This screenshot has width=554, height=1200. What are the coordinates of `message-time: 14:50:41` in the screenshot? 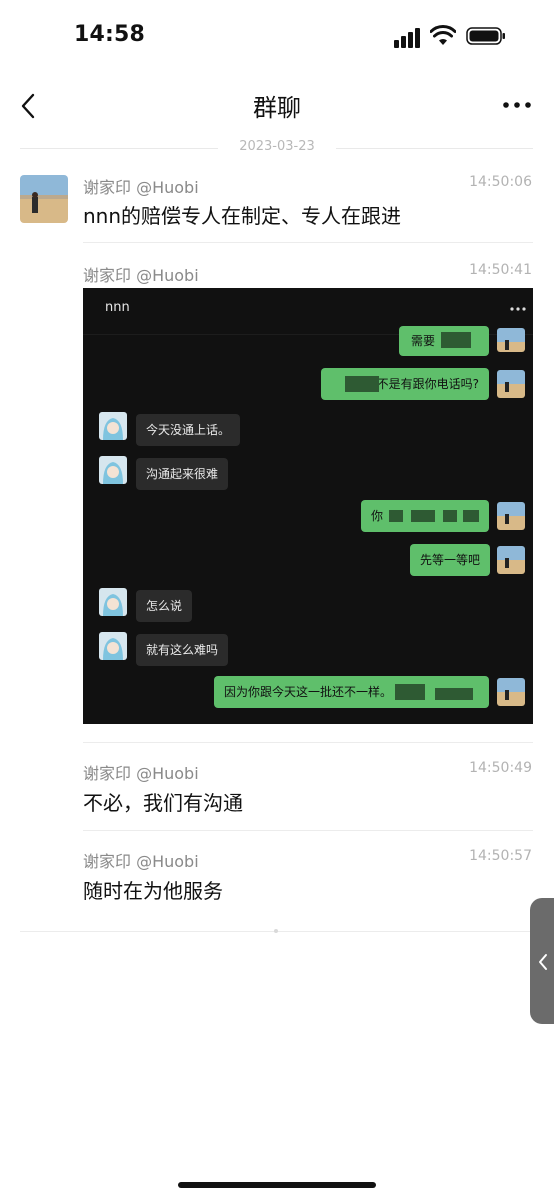 It's located at (500, 270).